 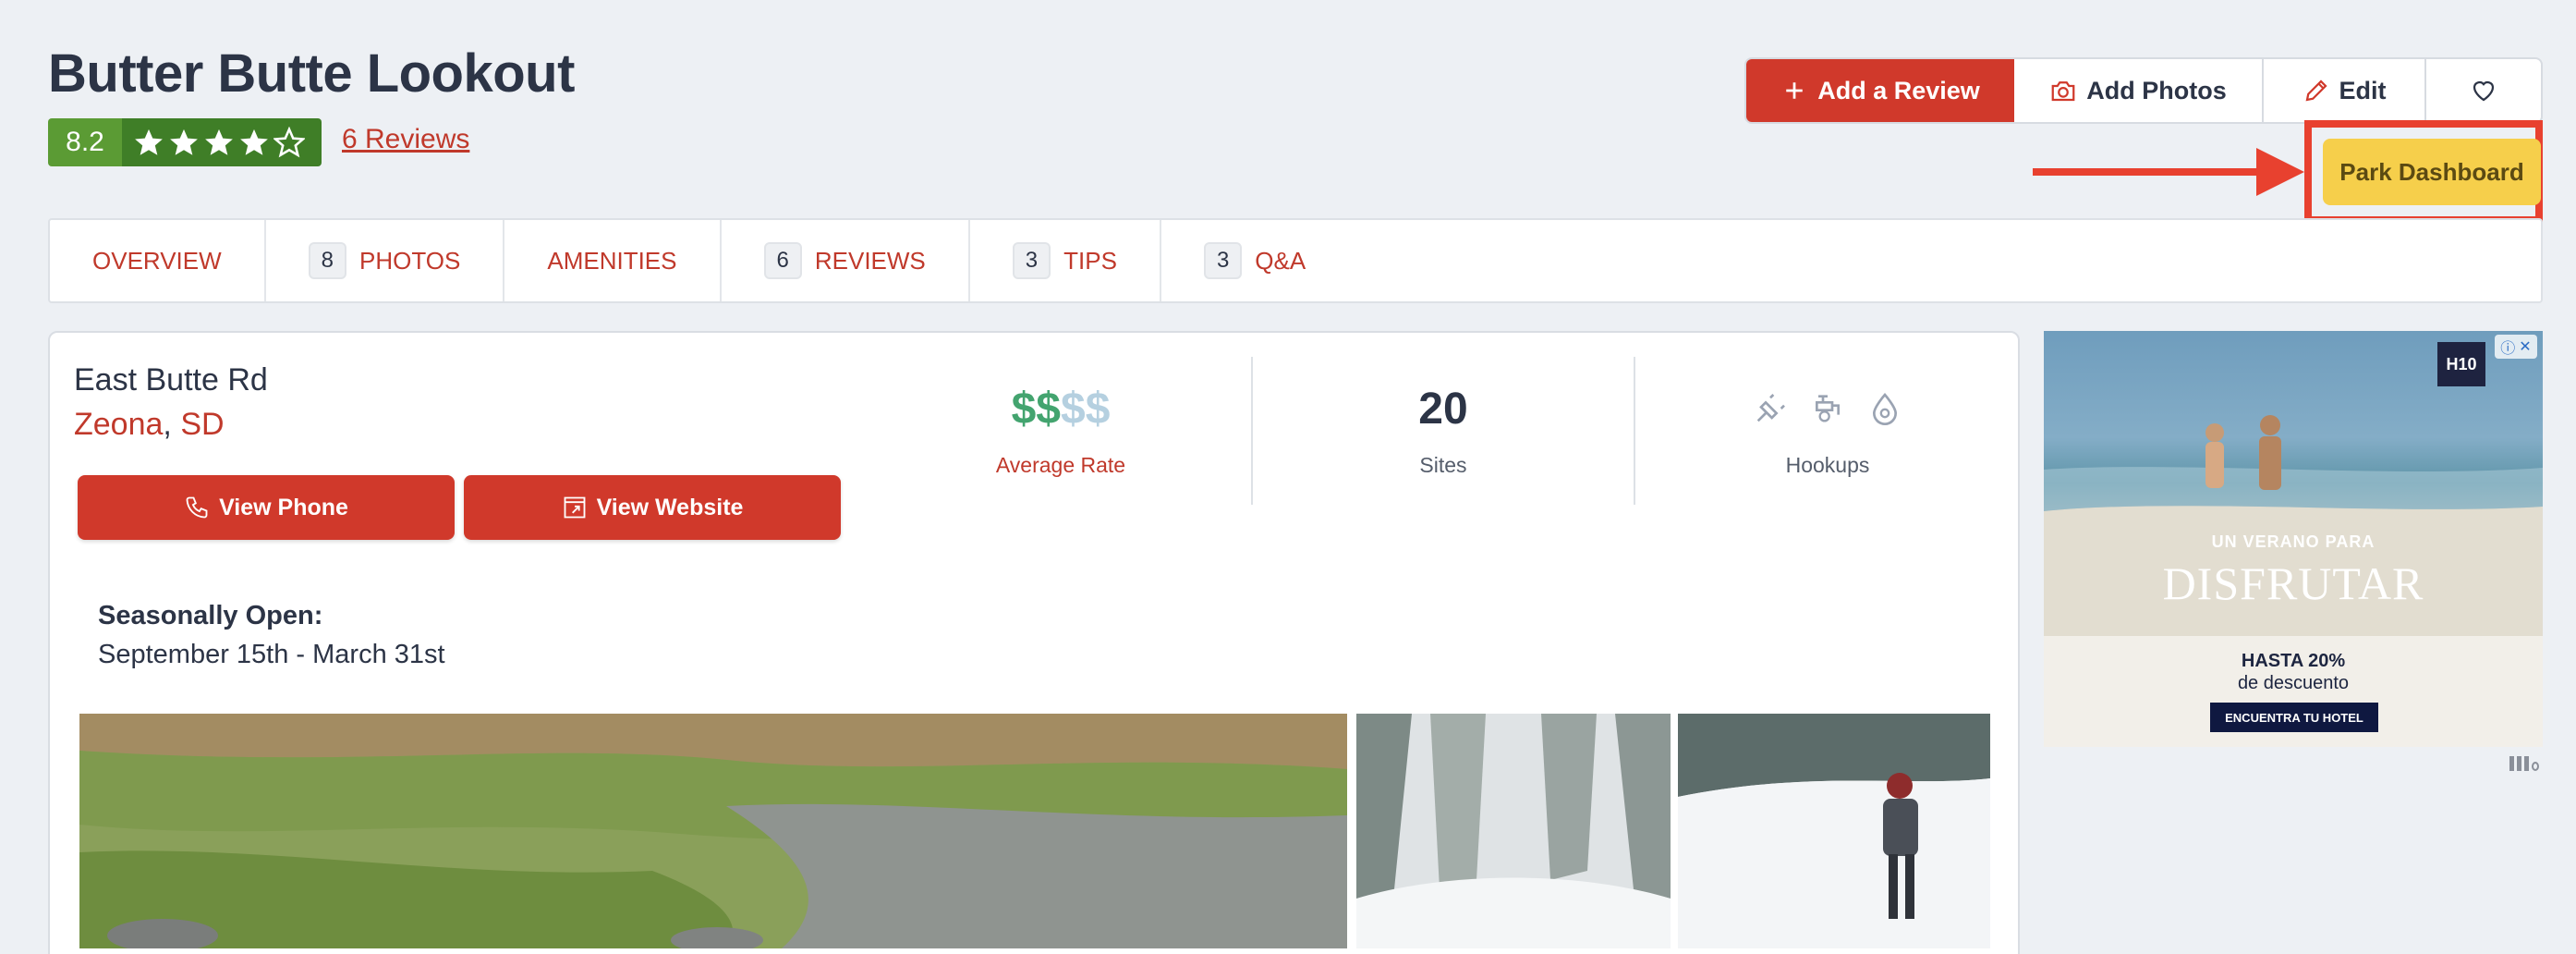 I want to click on tab-photos: 8 PHOTOS, so click(x=385, y=260).